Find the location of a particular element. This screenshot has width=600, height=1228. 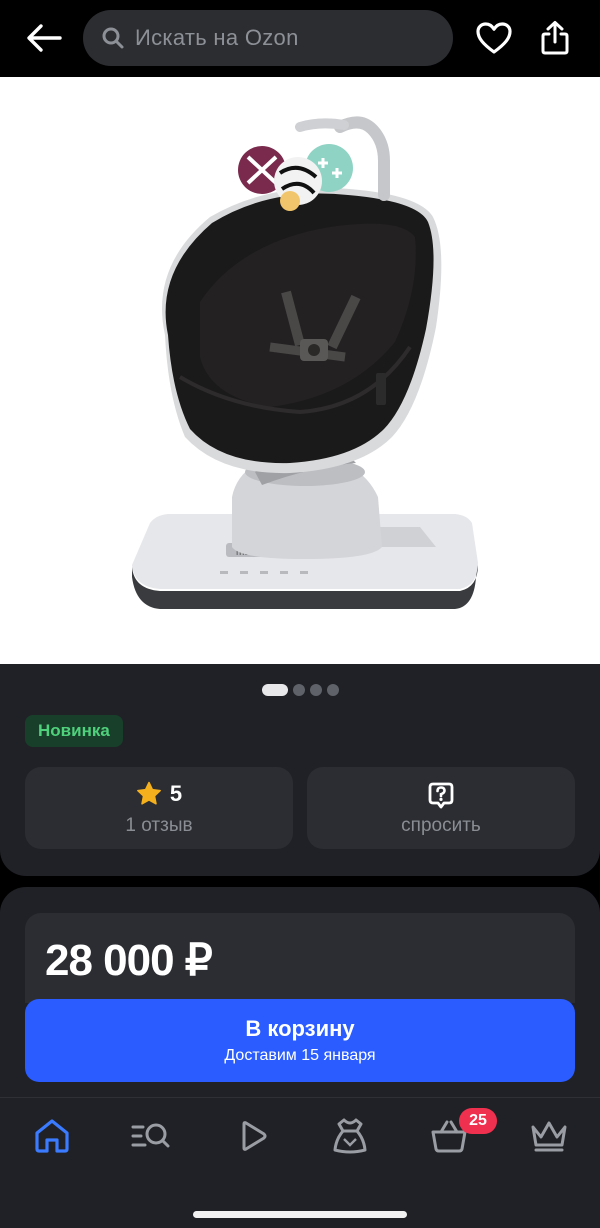

dress-icon is located at coordinates (350, 1136).